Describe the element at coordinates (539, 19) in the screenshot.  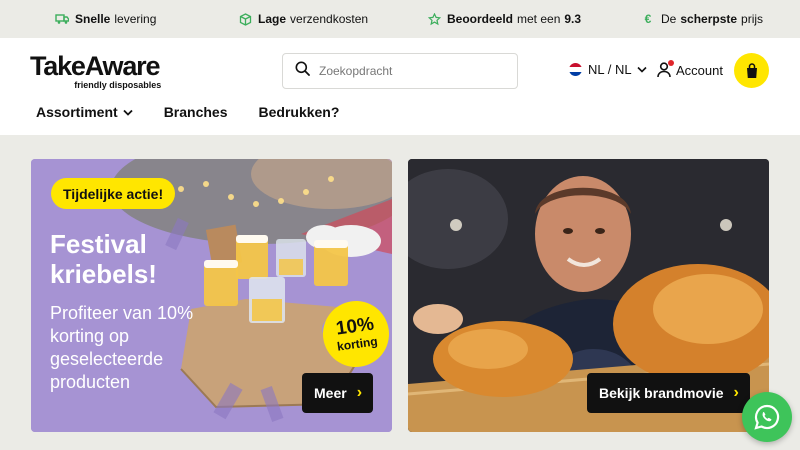
I see `usp-text: met een` at that location.